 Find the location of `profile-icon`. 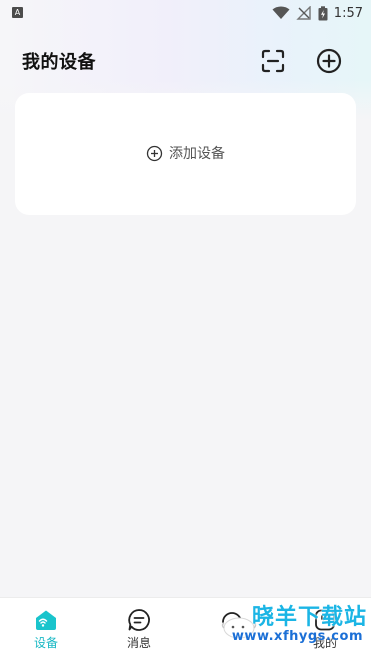

profile-icon is located at coordinates (325, 620).